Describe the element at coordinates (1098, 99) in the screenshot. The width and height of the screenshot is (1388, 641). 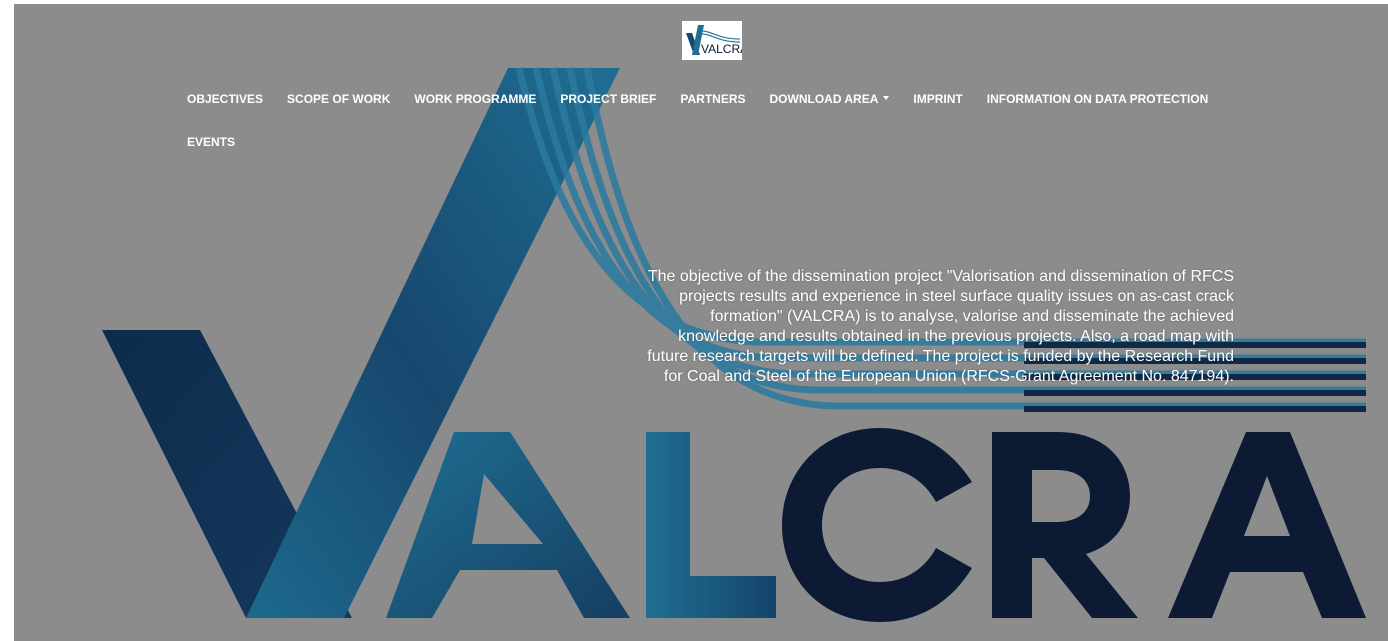
I see `nav-data-protection: INFORMATION ON DATA PROTECTION` at that location.